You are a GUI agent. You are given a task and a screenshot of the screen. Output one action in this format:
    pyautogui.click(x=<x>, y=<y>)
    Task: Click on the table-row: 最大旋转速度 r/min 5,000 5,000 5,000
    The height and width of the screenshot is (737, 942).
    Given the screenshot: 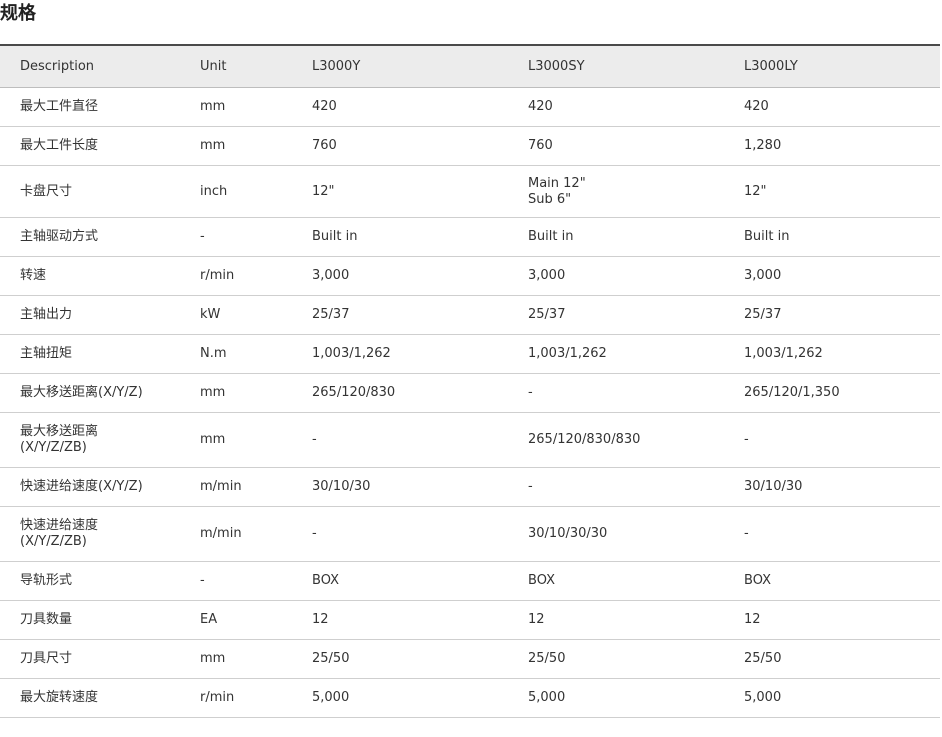 What is the action you would take?
    pyautogui.click(x=470, y=698)
    